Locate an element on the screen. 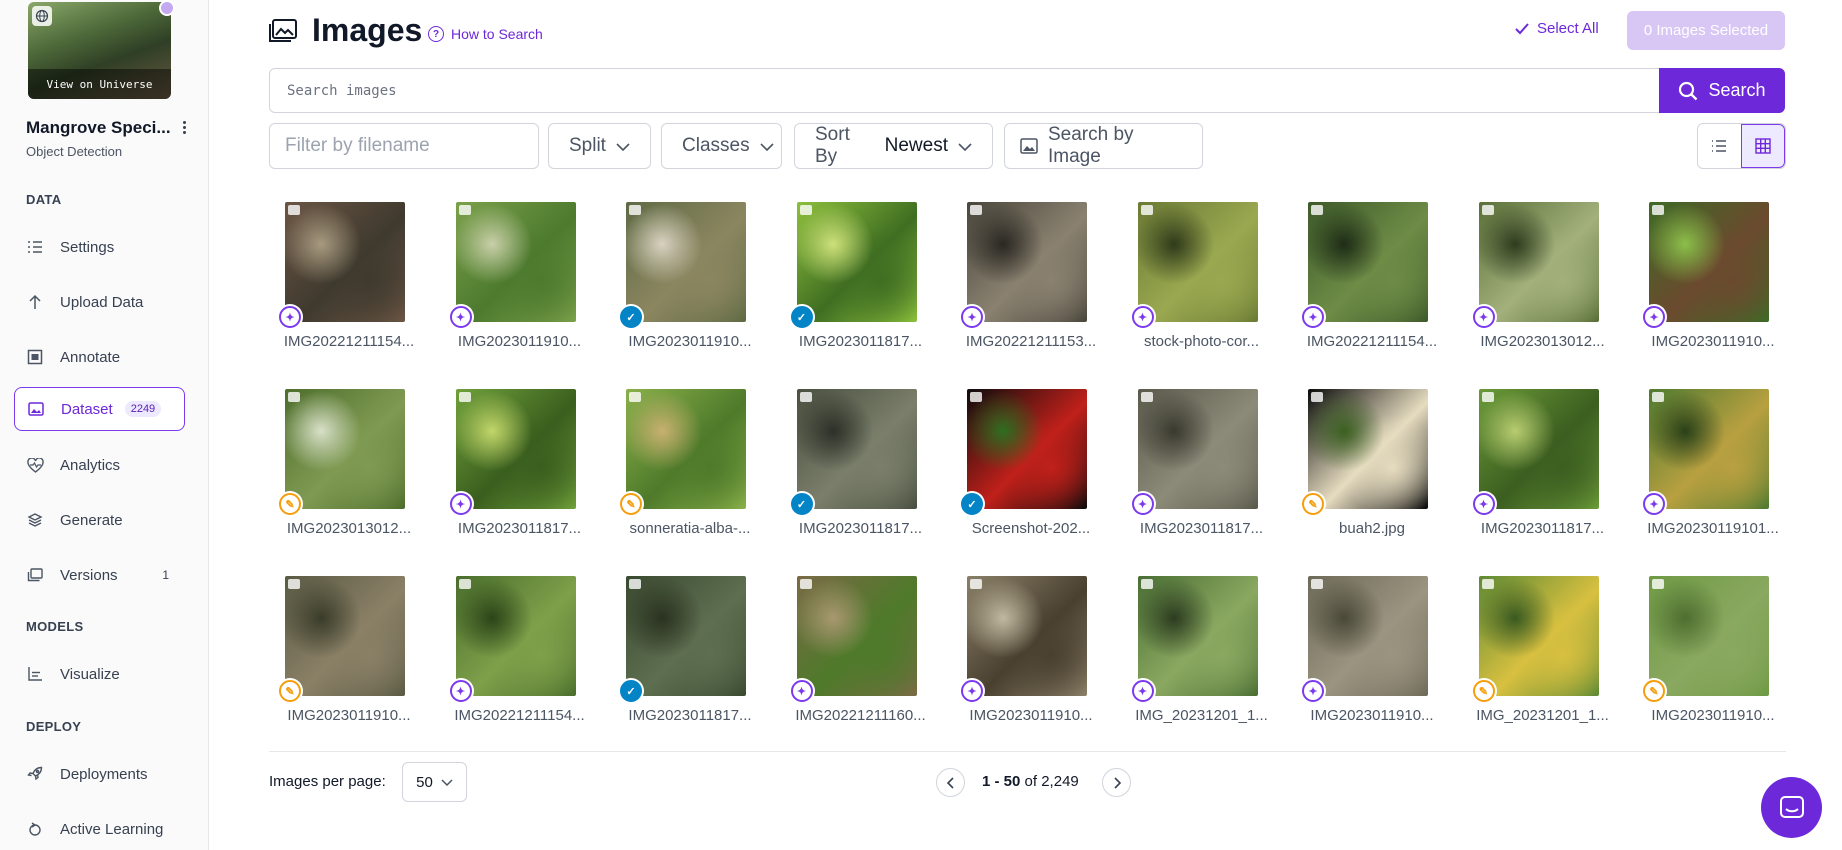 The image size is (1842, 850). sidebar-item-dataset: Dataset 2249 is located at coordinates (99, 409).